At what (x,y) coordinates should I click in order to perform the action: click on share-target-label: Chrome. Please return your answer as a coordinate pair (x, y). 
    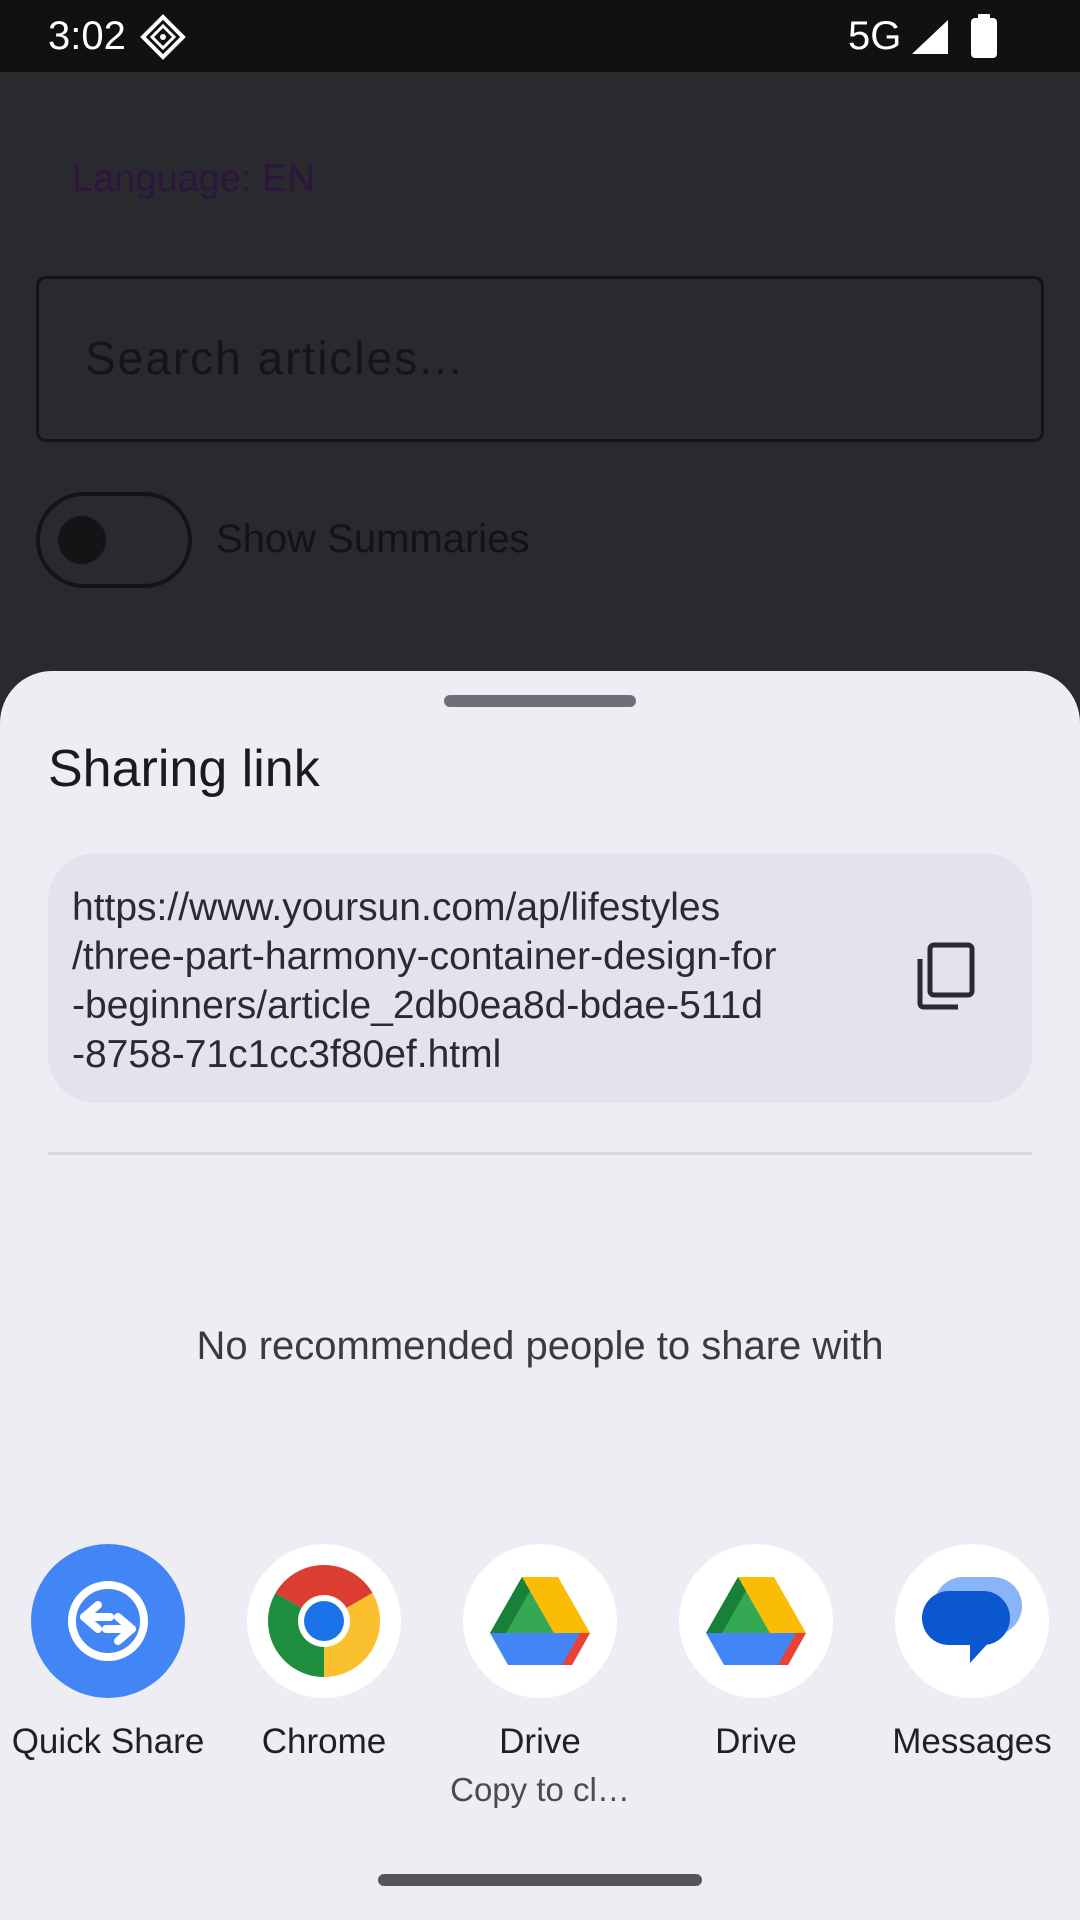
    Looking at the image, I should click on (324, 1741).